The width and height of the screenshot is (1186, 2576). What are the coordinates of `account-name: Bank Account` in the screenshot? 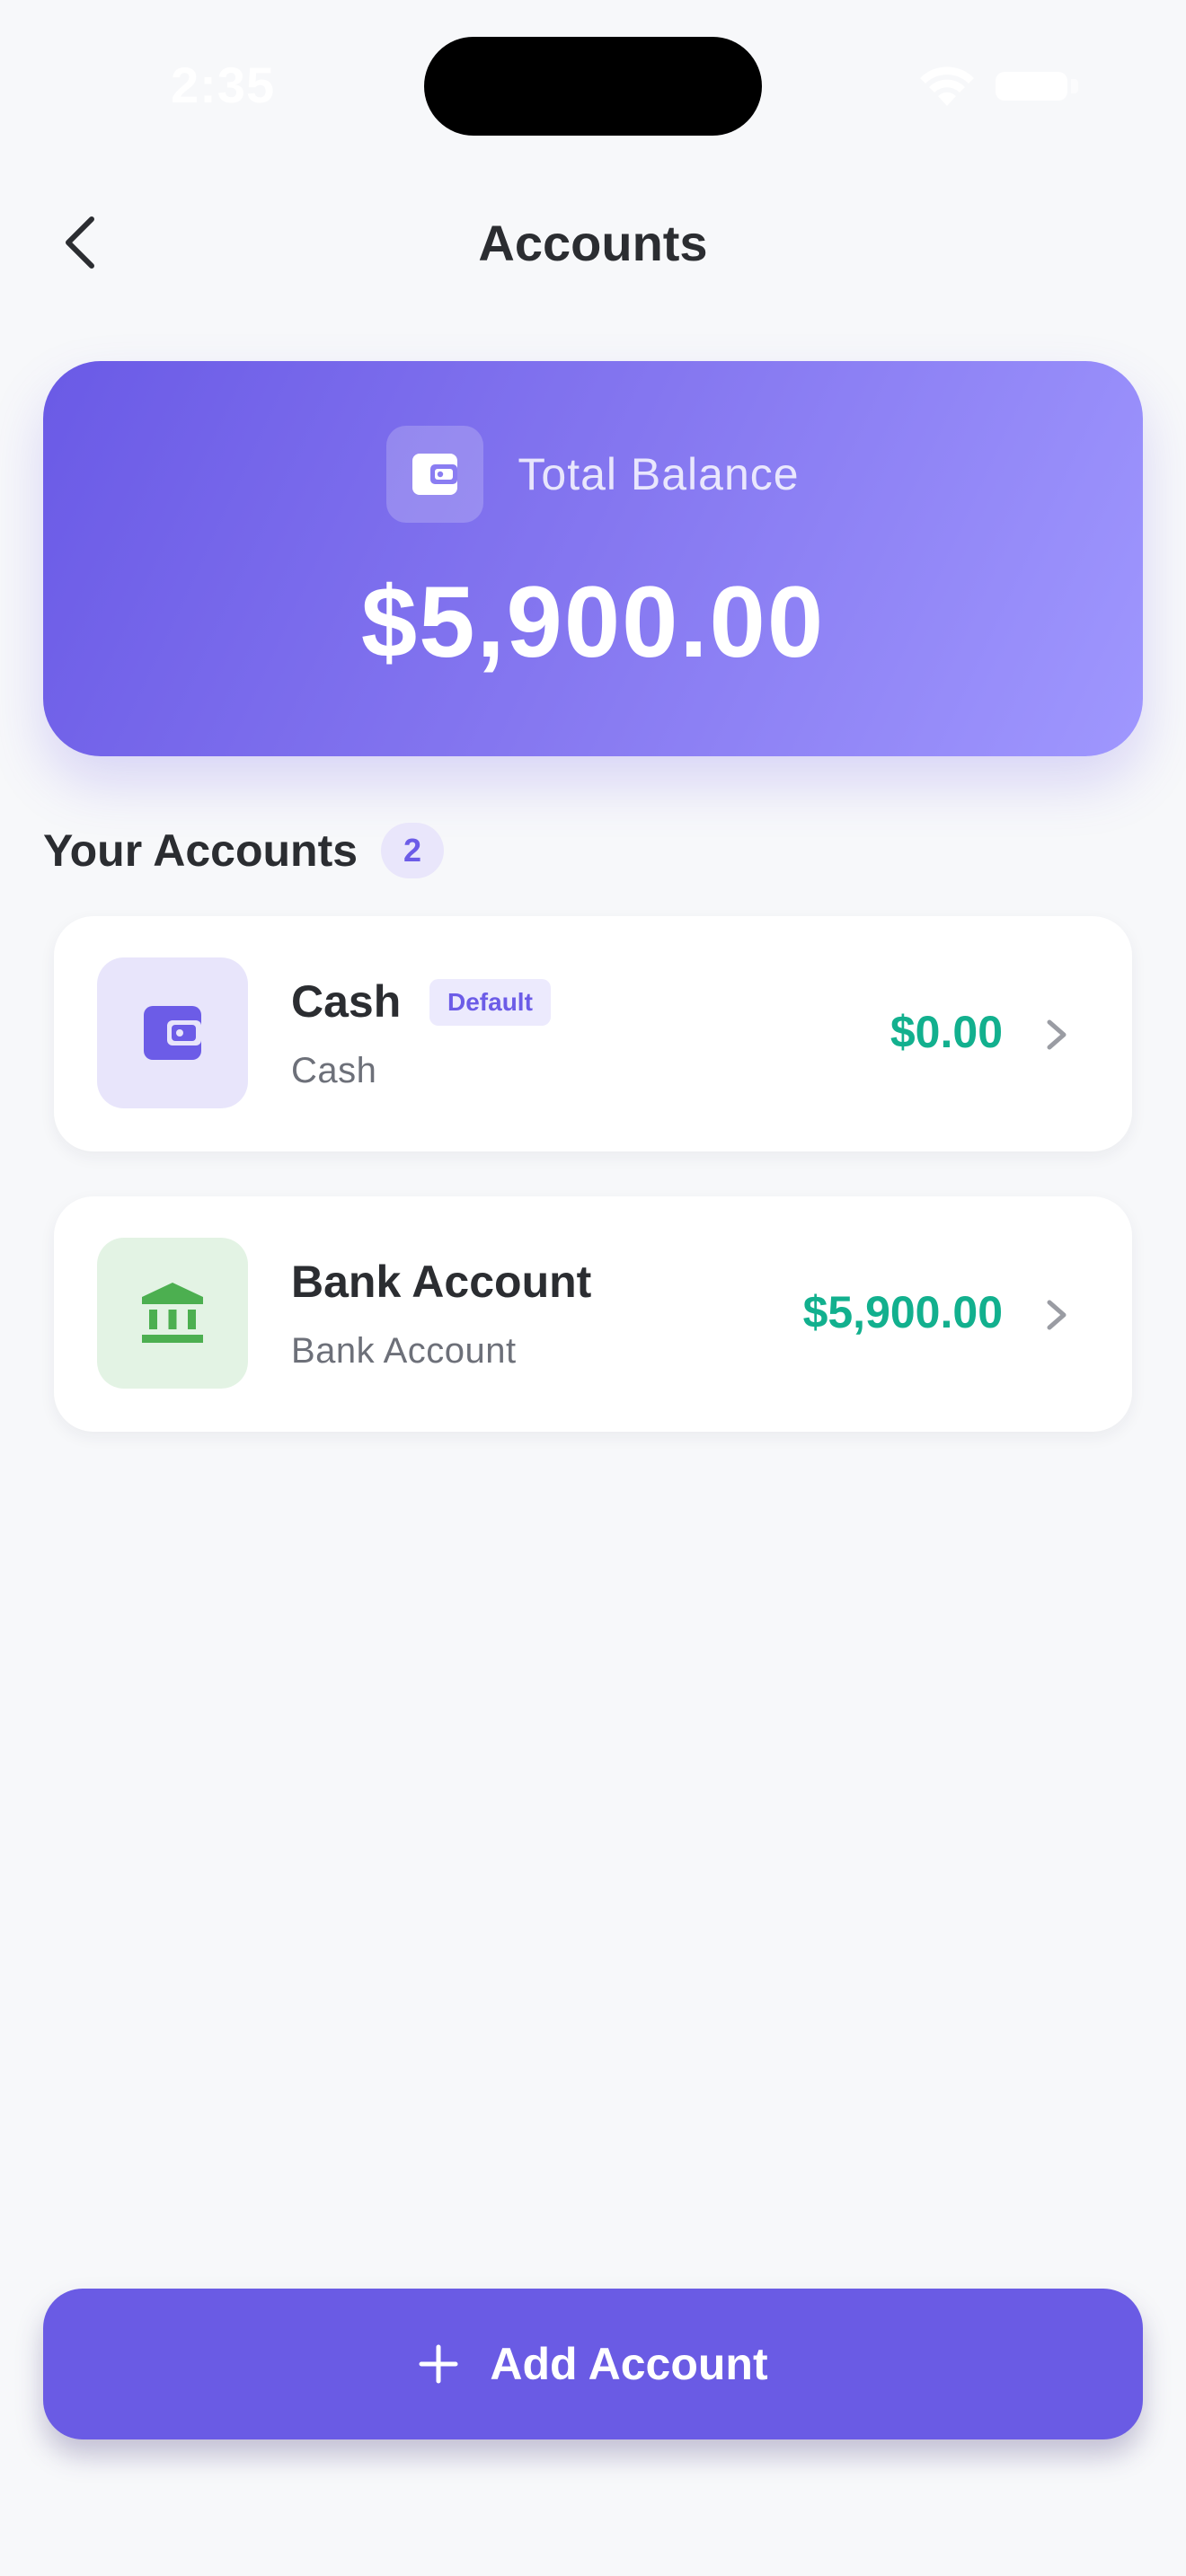 It's located at (441, 1282).